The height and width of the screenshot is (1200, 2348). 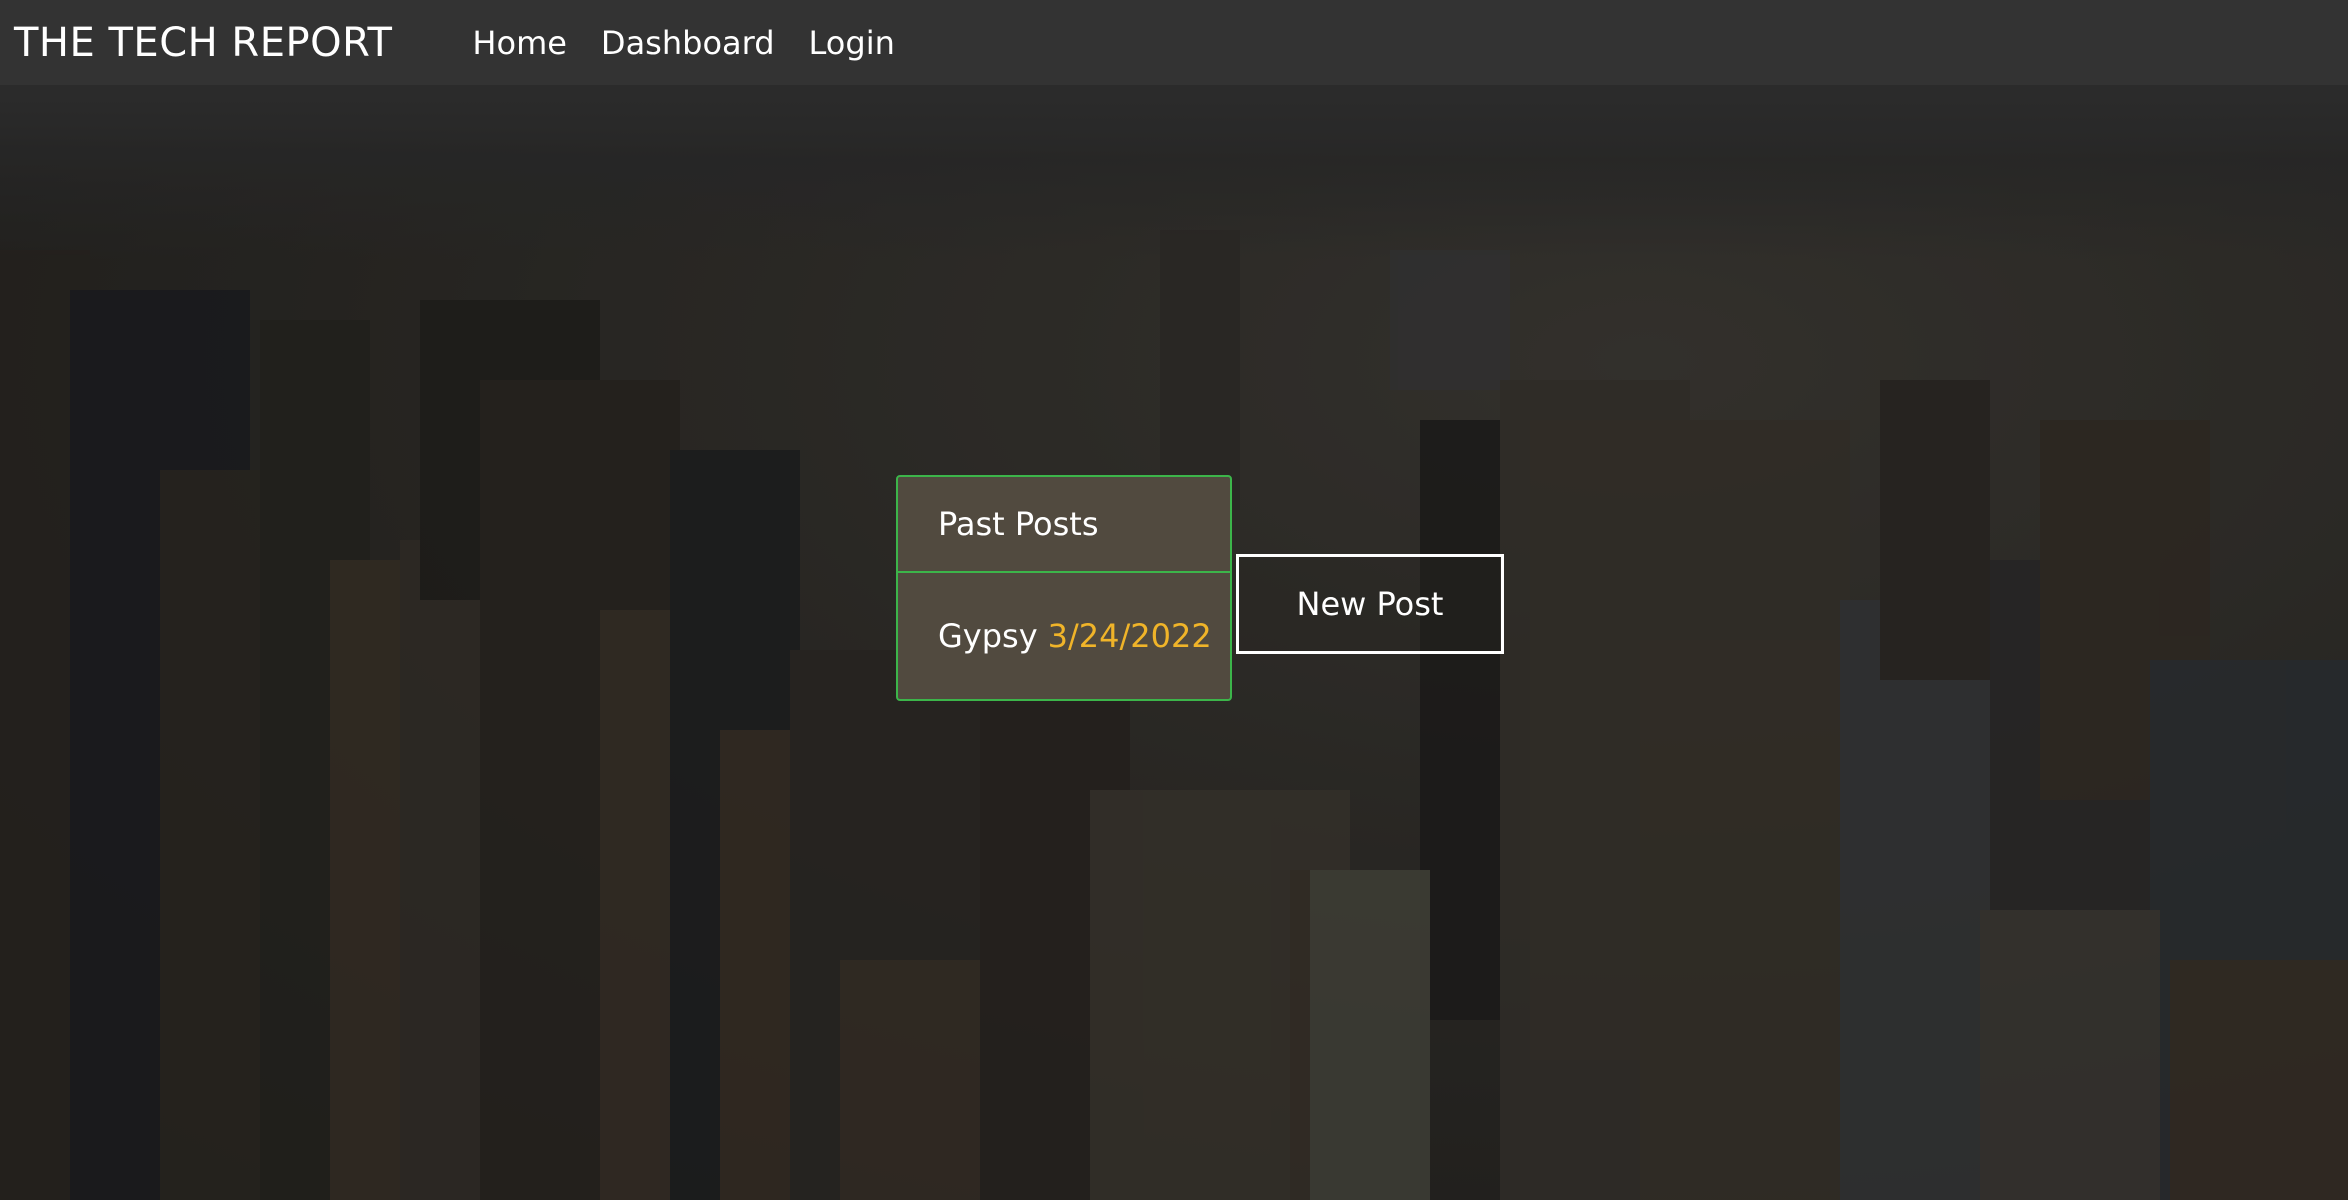 I want to click on post-date: 3/24/2022, so click(x=1129, y=636).